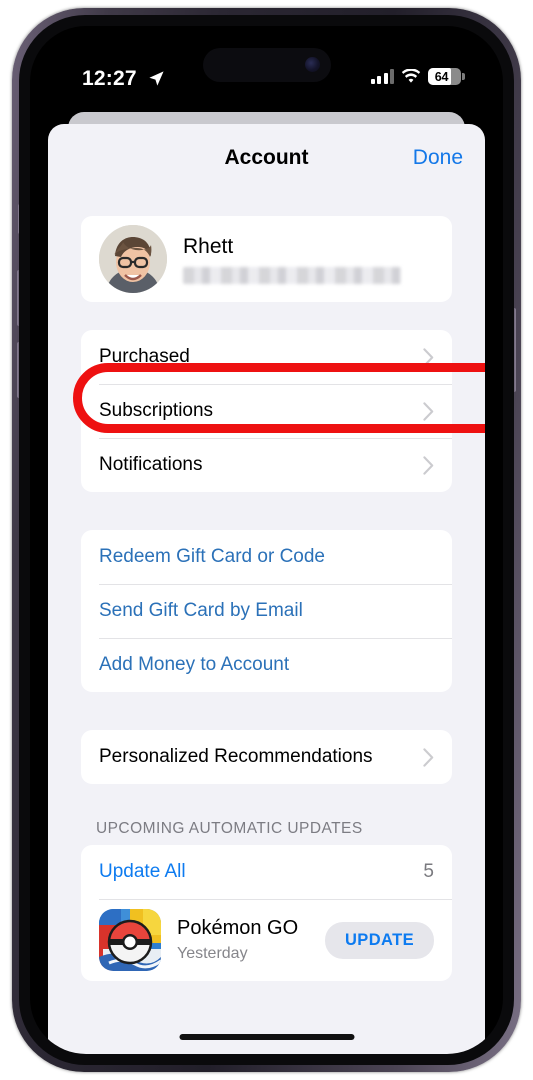 The height and width of the screenshot is (1080, 533). What do you see at coordinates (438, 158) in the screenshot?
I see `done-button: Done` at bounding box center [438, 158].